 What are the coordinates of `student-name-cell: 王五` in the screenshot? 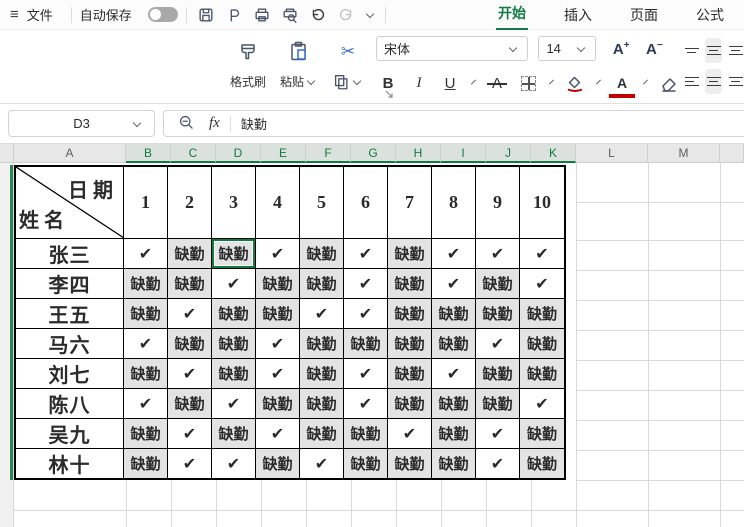 It's located at (70, 313).